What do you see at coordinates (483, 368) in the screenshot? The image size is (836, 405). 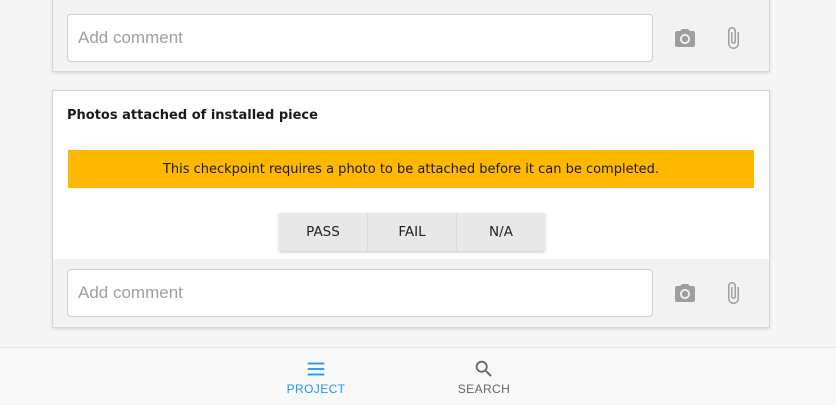 I see `search-icon` at bounding box center [483, 368].